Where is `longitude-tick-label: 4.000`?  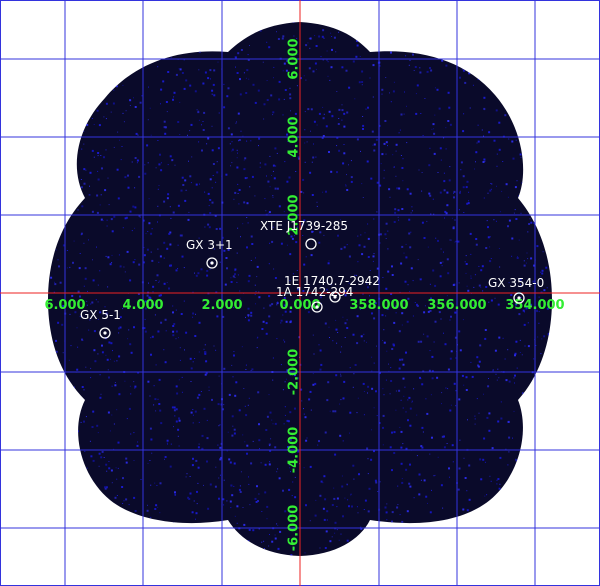 longitude-tick-label: 4.000 is located at coordinates (142, 305).